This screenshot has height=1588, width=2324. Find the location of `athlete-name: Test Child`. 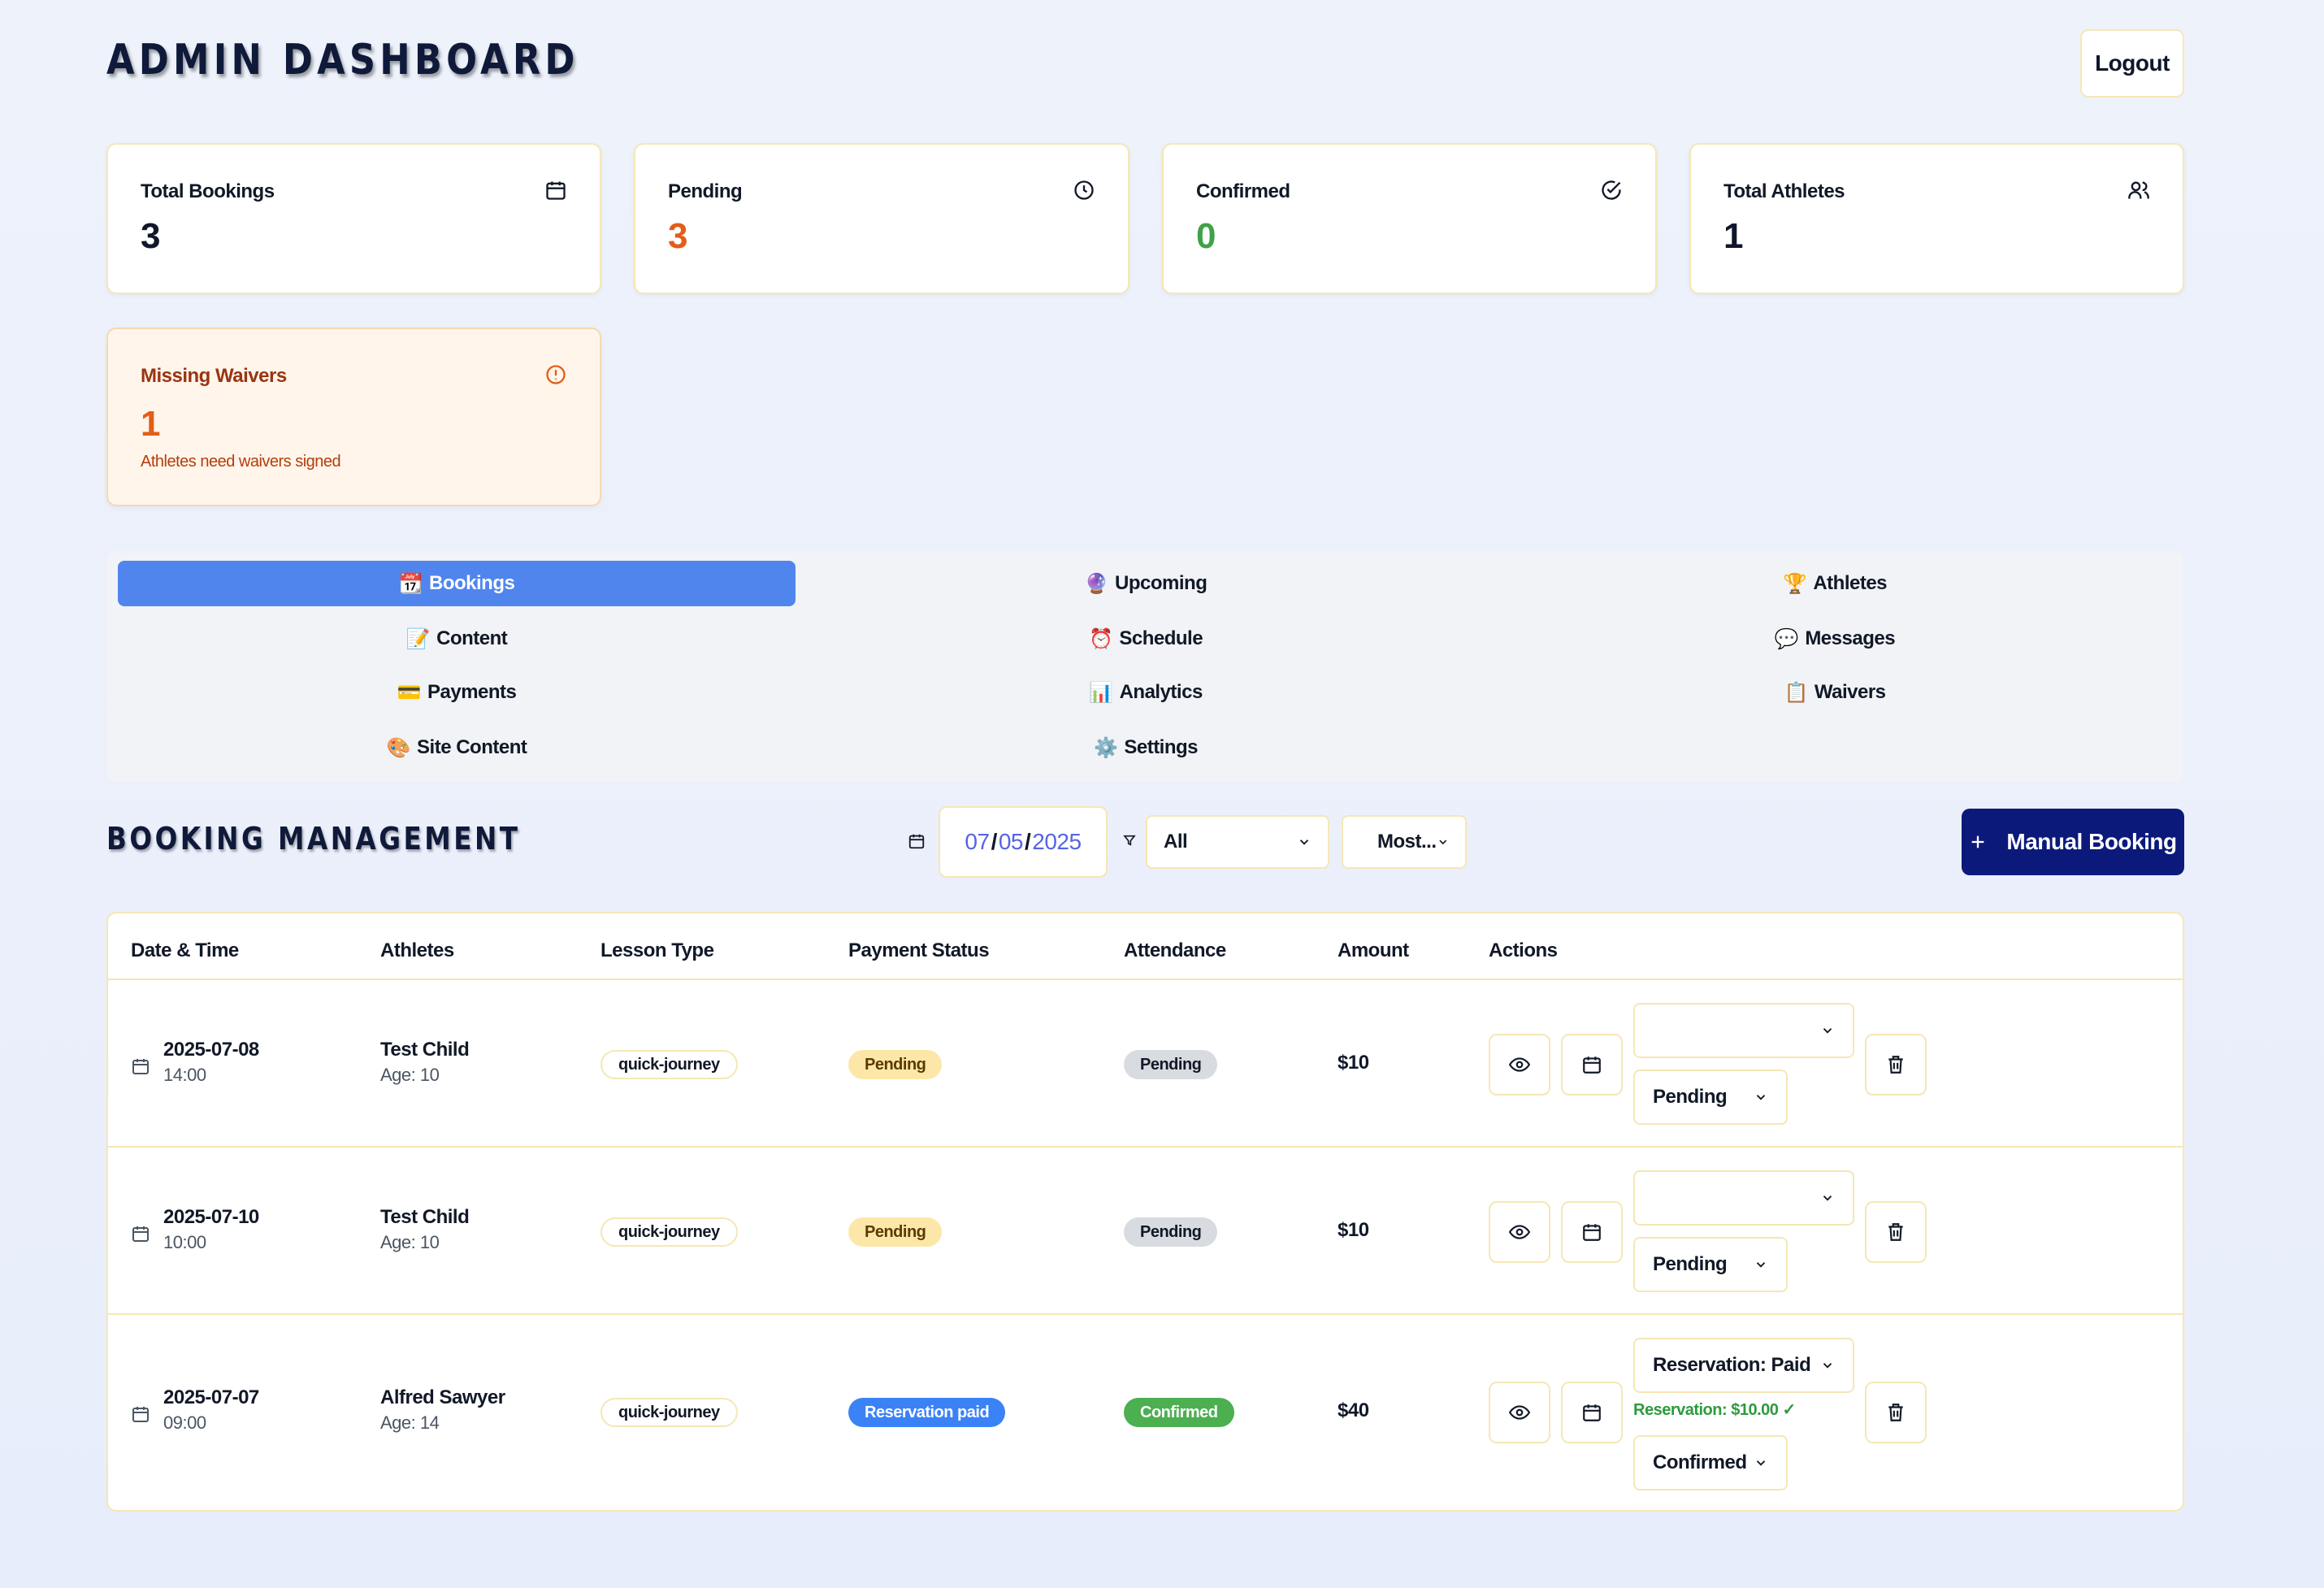

athlete-name: Test Child is located at coordinates (425, 1050).